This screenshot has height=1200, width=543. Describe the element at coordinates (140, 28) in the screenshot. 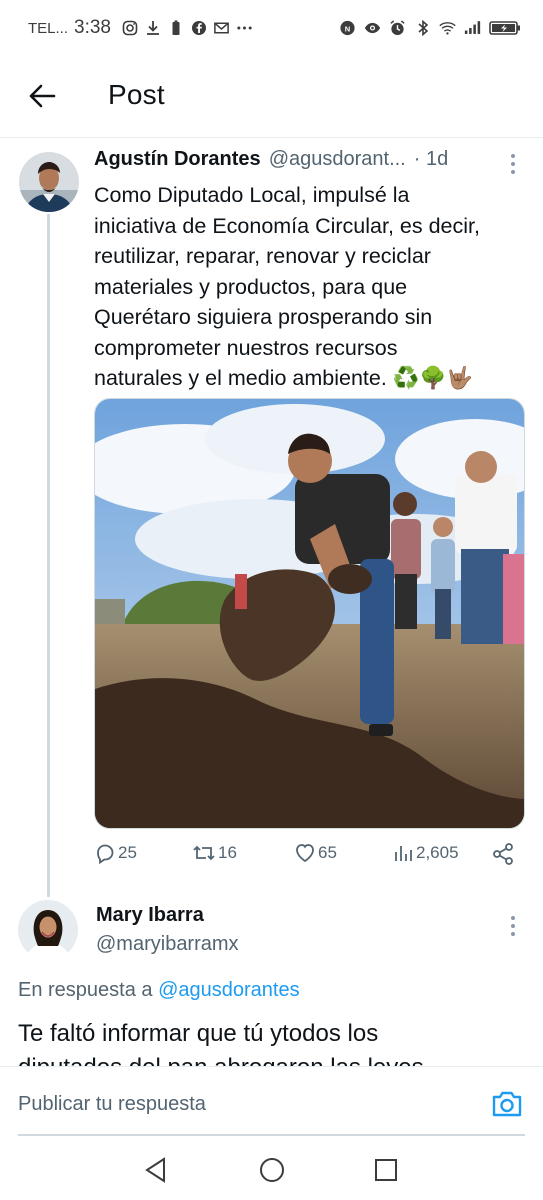

I see `status-left: TEL... 3:38` at that location.